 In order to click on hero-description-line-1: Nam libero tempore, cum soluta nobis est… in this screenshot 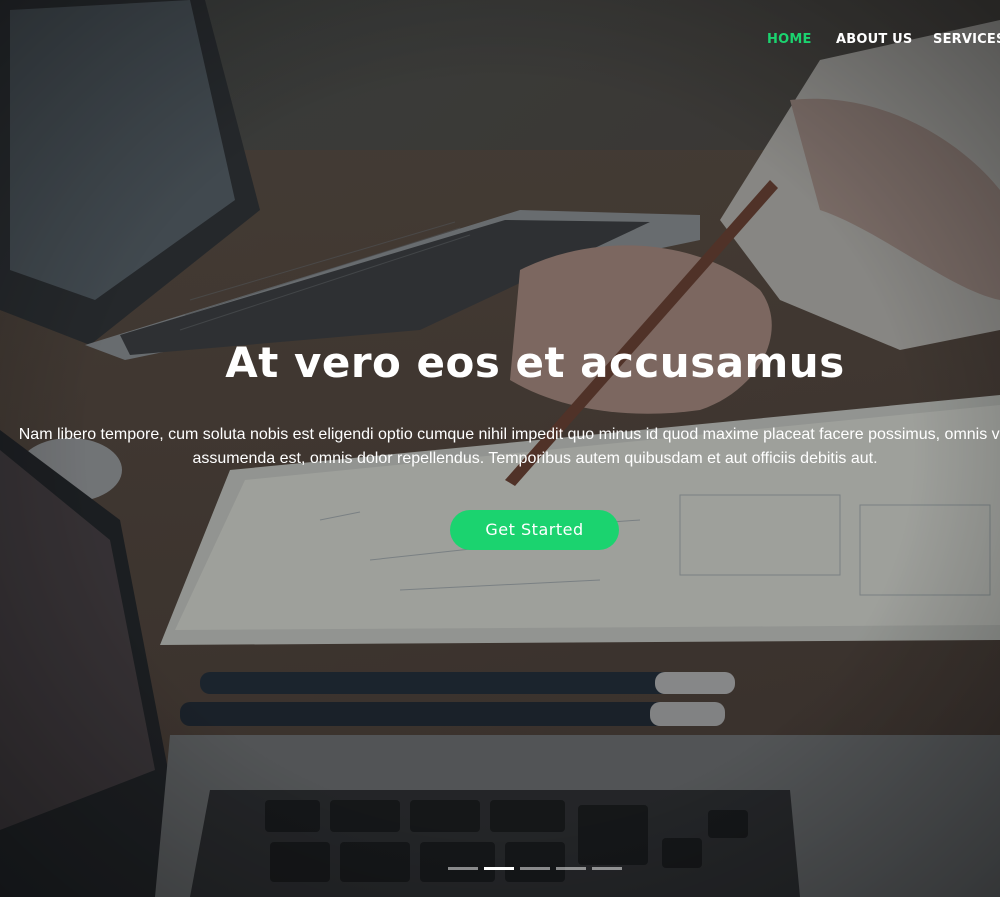, I will do `click(509, 434)`.